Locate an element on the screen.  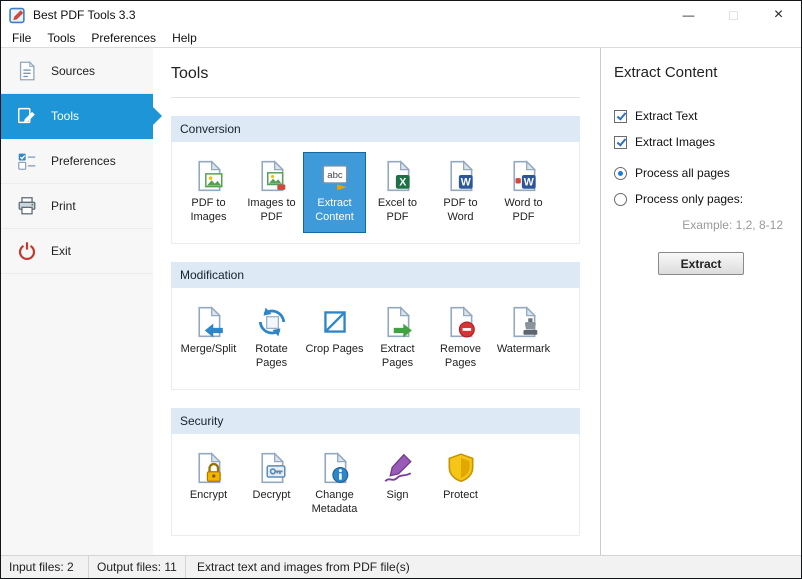
extract-images-checkbox is located at coordinates (620, 142).